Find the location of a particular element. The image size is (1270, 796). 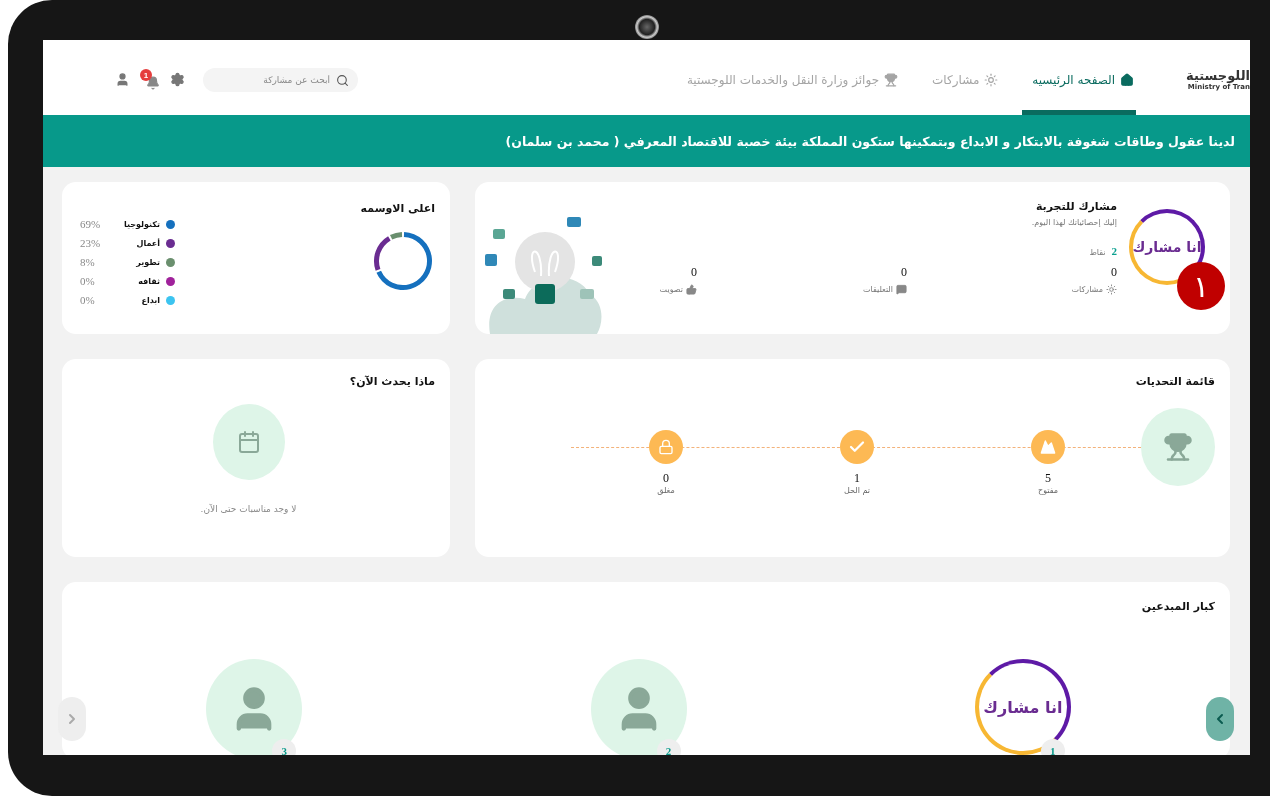

legend-label: تطوير is located at coordinates (147, 262).